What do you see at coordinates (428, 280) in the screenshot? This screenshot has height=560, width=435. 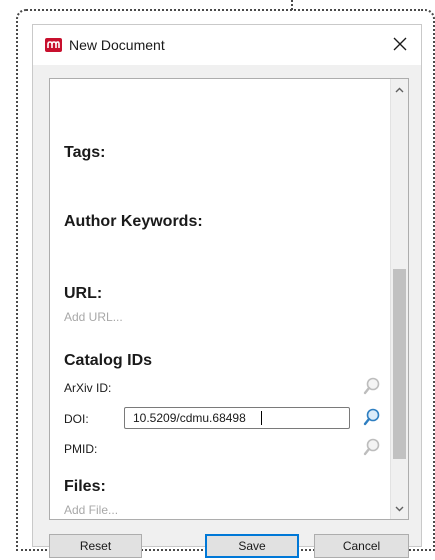 I see `selection-outline-right` at bounding box center [428, 280].